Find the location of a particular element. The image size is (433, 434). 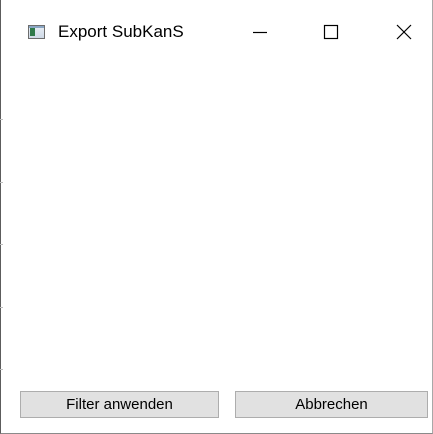

maximize-icon is located at coordinates (331, 32).